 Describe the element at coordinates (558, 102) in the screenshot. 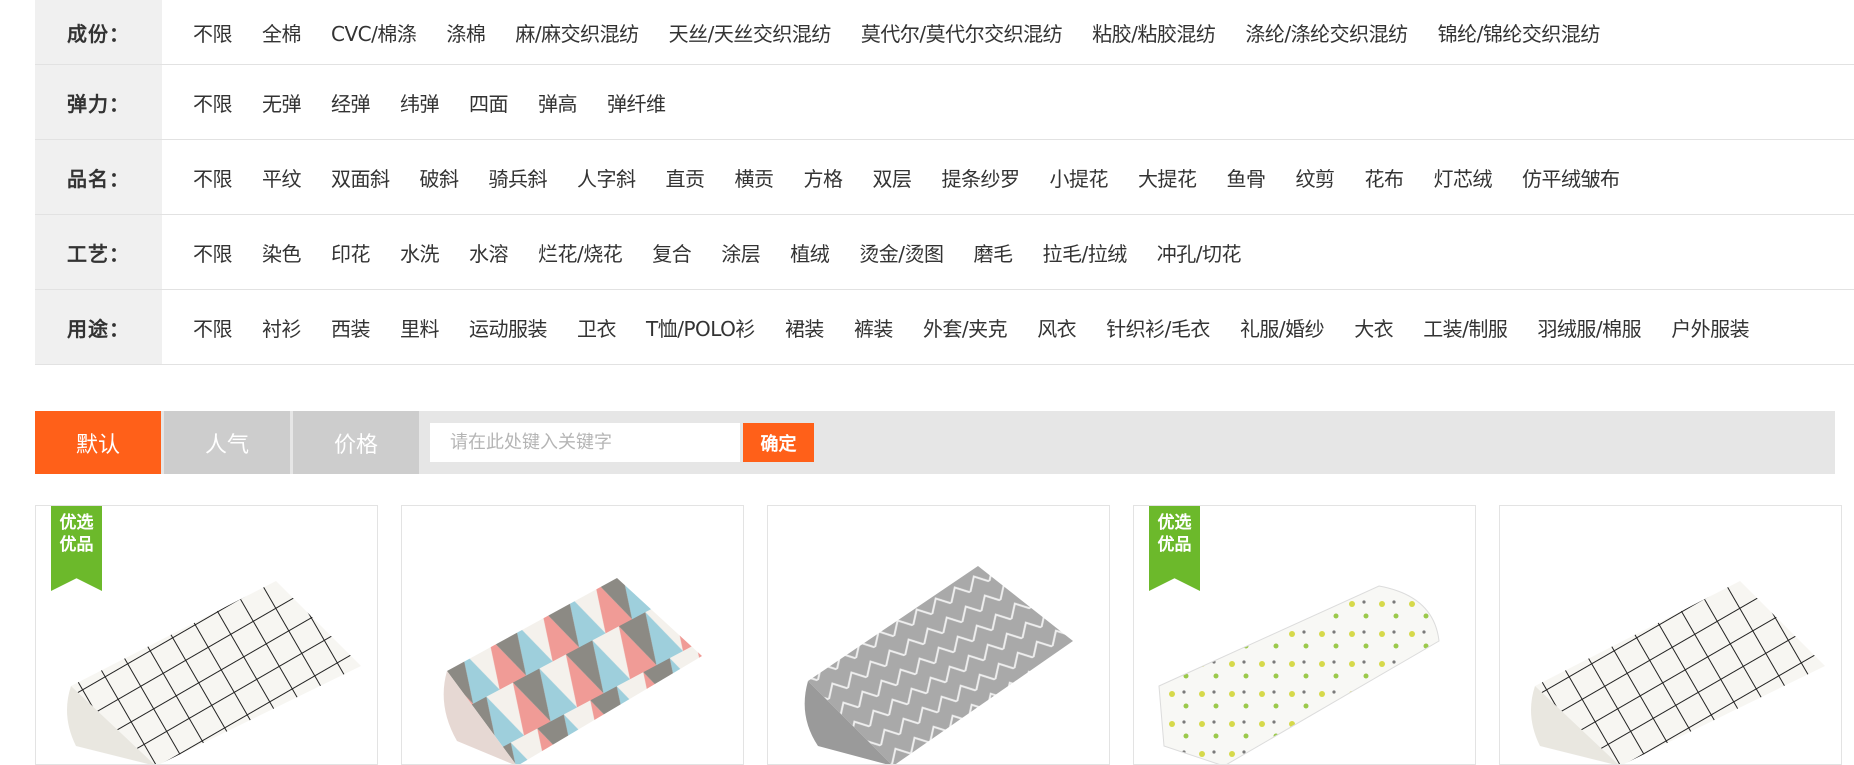

I see `filter-option: 弹高` at that location.